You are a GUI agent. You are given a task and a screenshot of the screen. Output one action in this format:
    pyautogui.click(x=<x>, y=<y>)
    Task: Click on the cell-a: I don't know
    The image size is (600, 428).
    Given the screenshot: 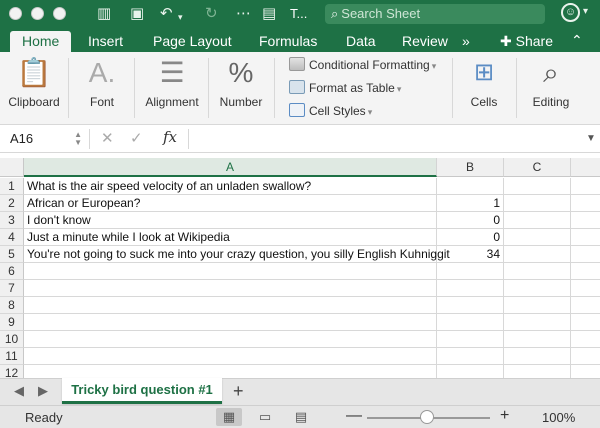 What is the action you would take?
    pyautogui.click(x=230, y=220)
    